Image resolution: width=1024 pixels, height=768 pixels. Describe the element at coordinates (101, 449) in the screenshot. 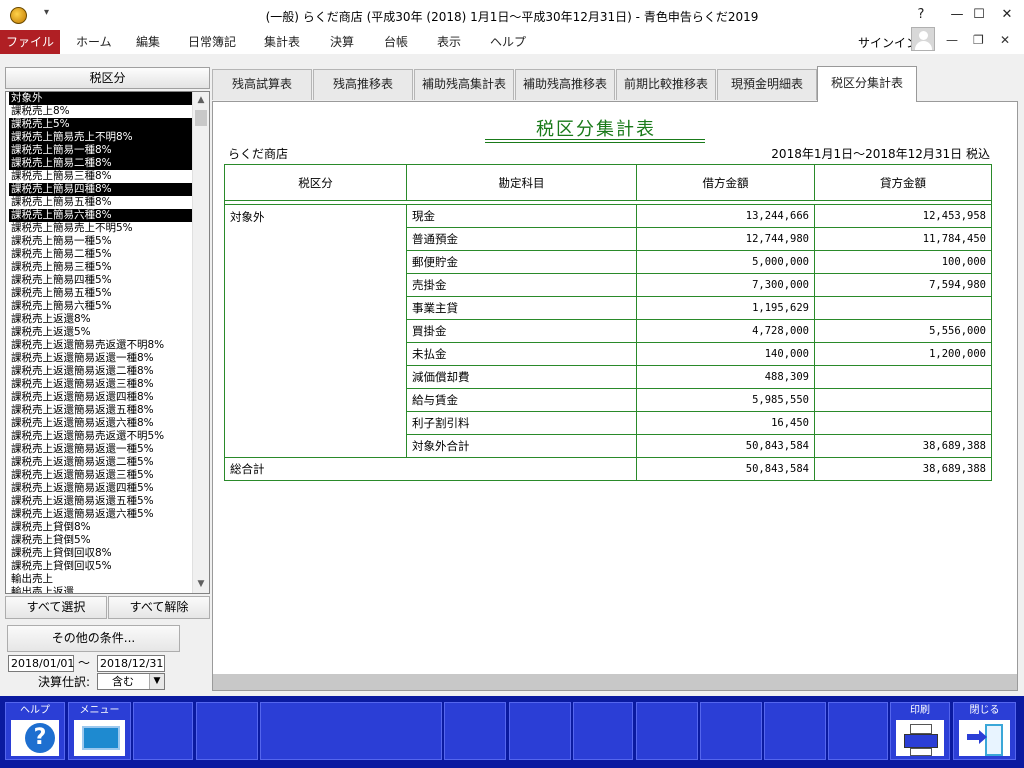

I see `list-item: 課税売上返還簡易返還一種5%` at that location.